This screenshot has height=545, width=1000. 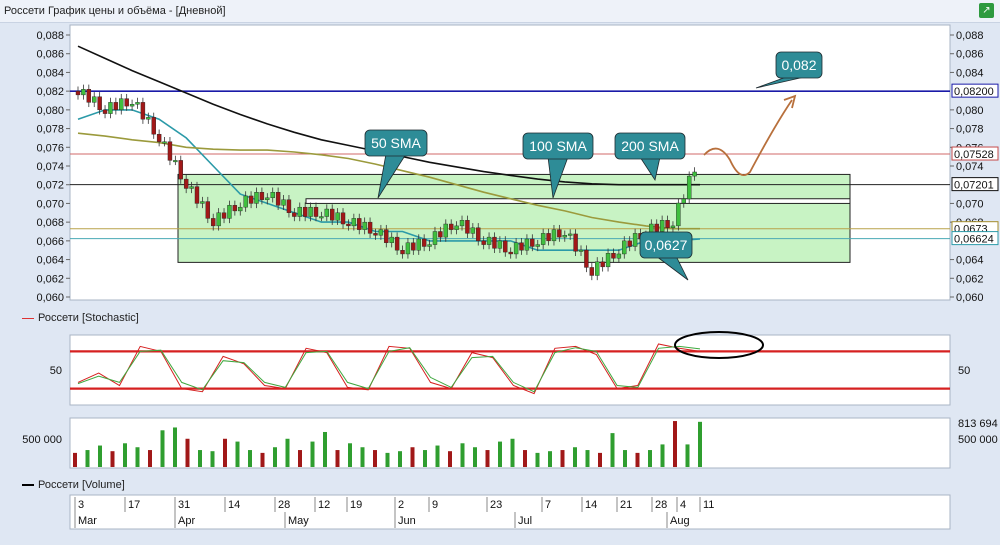 What do you see at coordinates (50, 242) in the screenshot?
I see `y-tick-label: 0,066` at bounding box center [50, 242].